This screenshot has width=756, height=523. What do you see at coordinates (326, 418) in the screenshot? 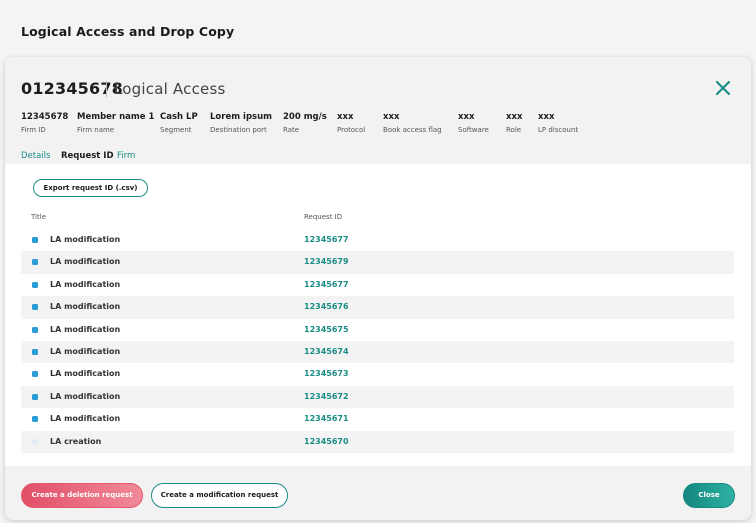
I see `request-id-link: 12345671` at bounding box center [326, 418].